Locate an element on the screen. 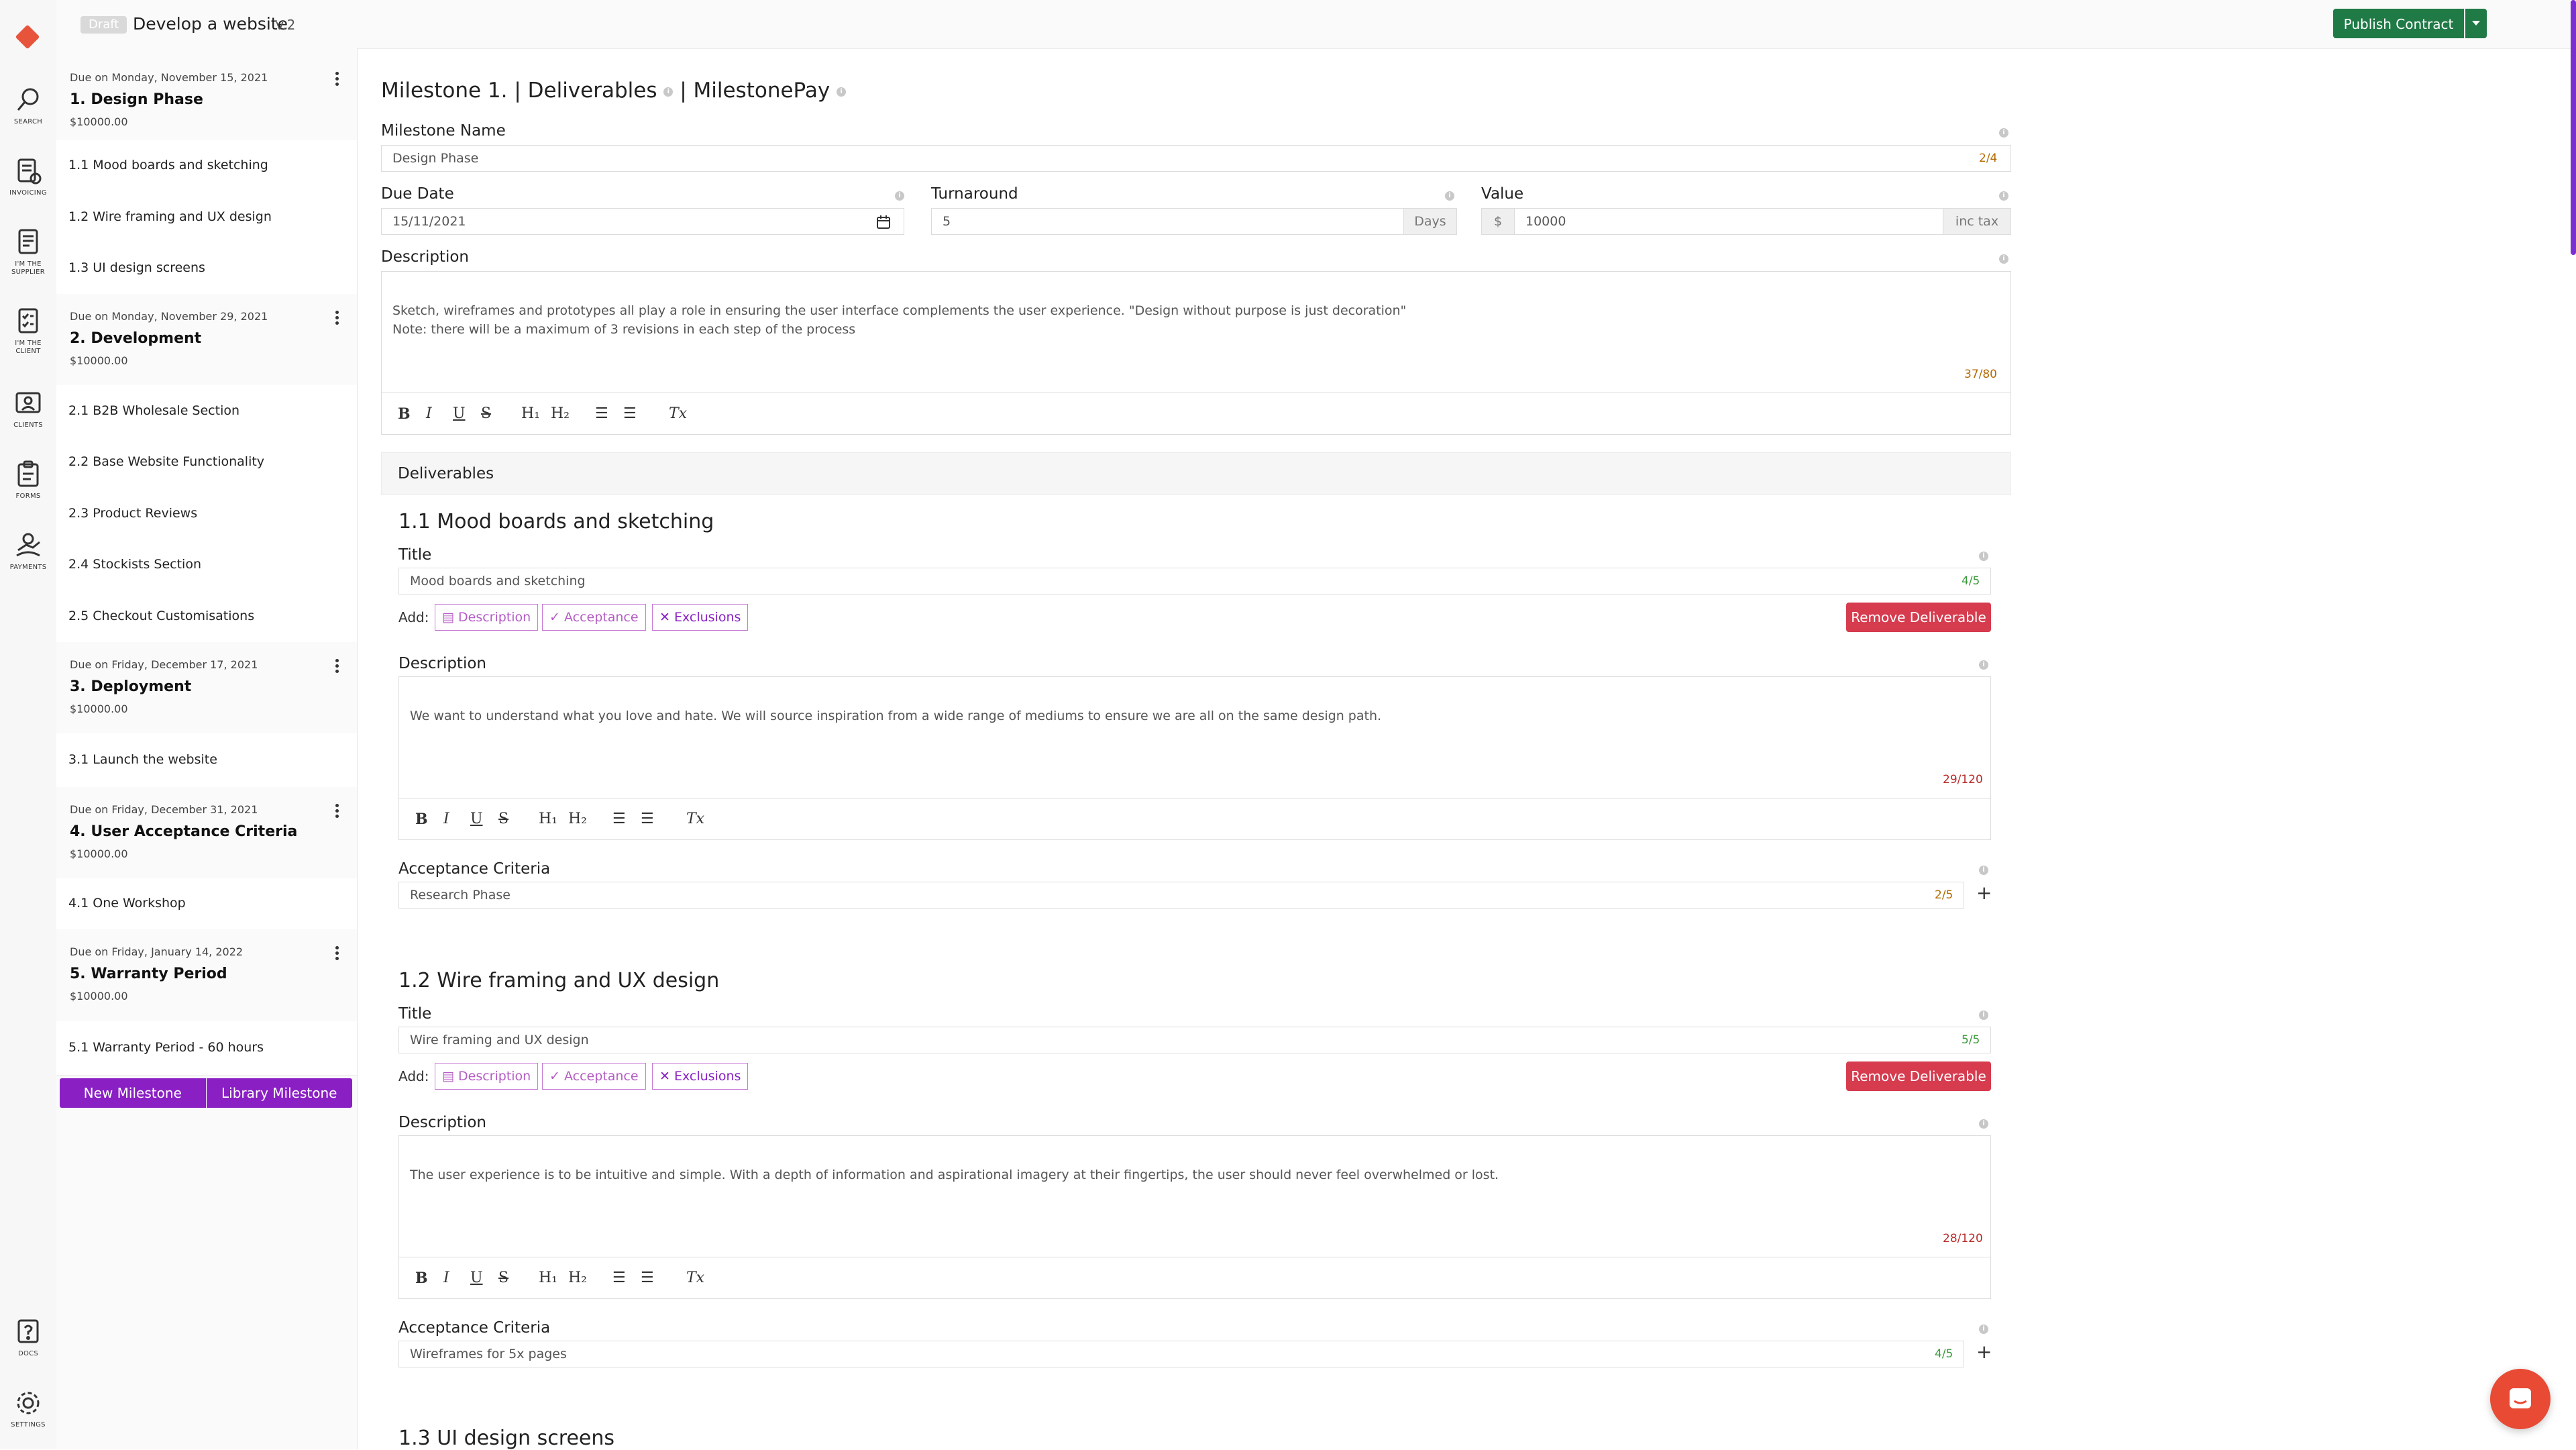 This screenshot has height=1450, width=2576. acceptance-criteria-input: Wireframes for 5x pages is located at coordinates (1181, 1354).